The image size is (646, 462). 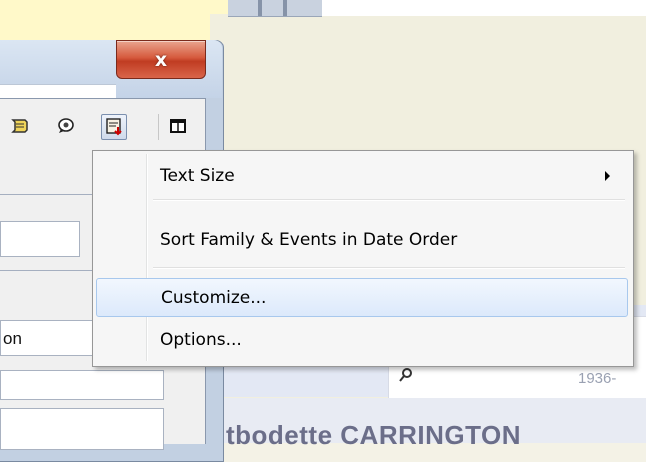 What do you see at coordinates (309, 240) in the screenshot?
I see `menu-item-label: Sort Family & Events in Date Order` at bounding box center [309, 240].